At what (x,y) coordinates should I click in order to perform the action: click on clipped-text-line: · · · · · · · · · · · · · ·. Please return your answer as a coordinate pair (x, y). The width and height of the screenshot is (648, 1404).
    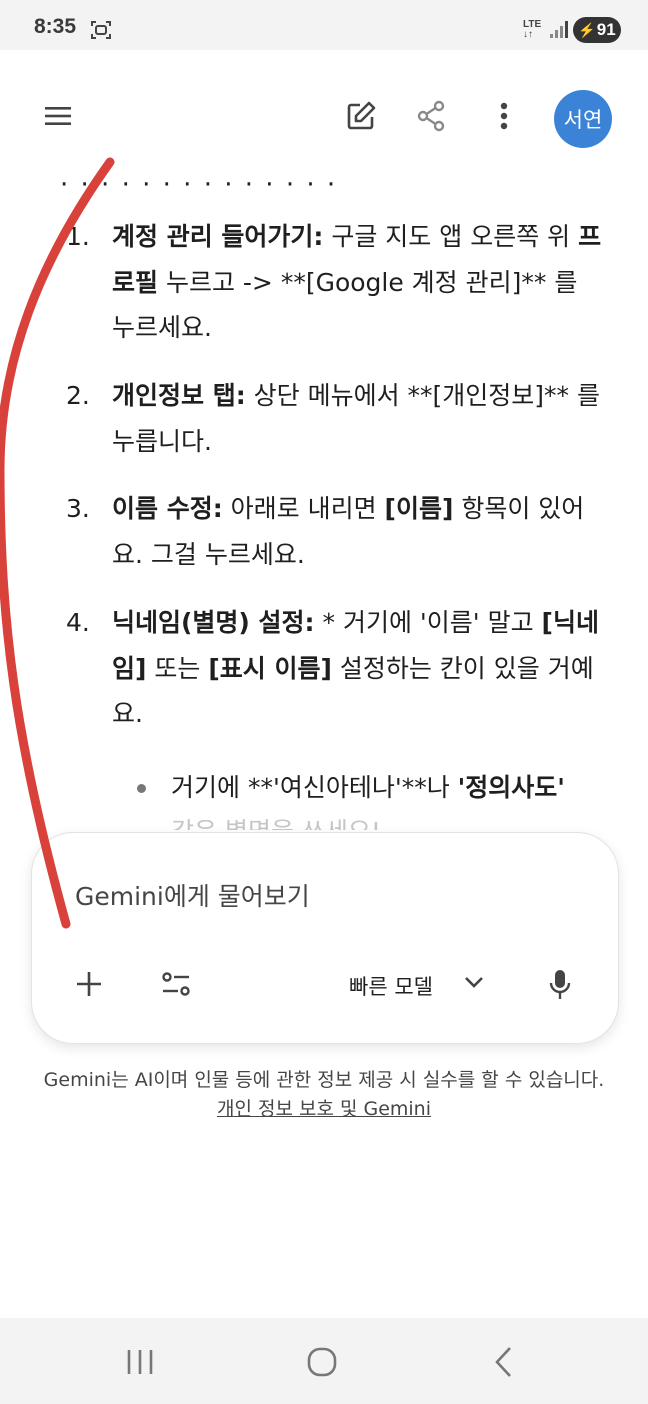
    Looking at the image, I should click on (199, 182).